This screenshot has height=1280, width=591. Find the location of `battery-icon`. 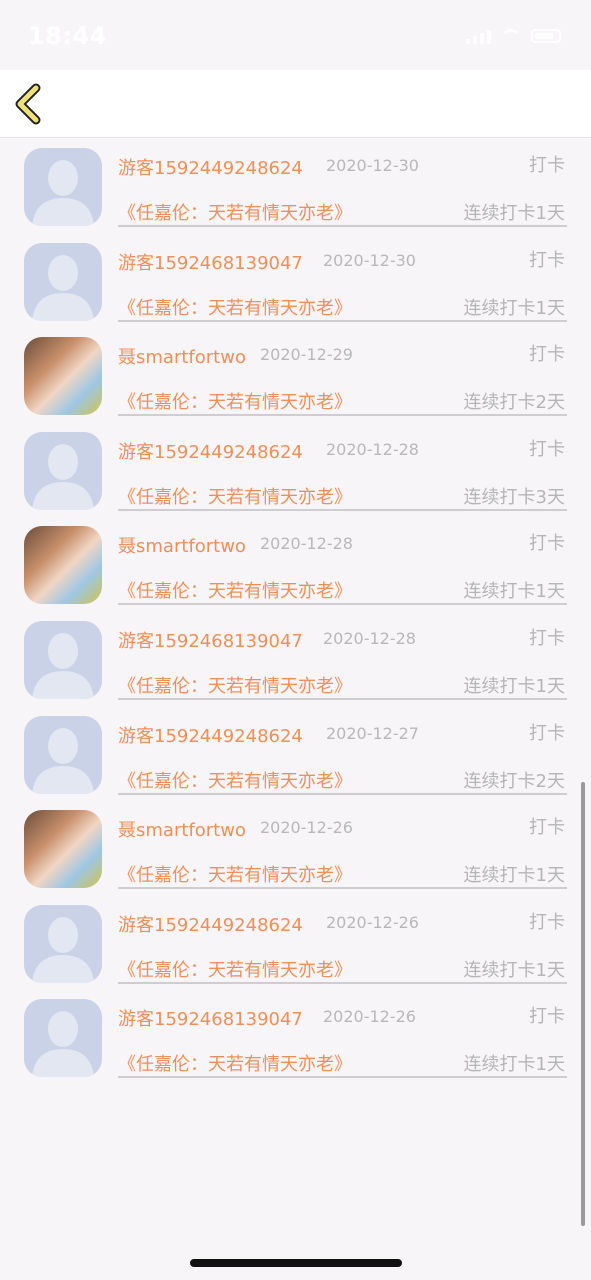

battery-icon is located at coordinates (546, 36).